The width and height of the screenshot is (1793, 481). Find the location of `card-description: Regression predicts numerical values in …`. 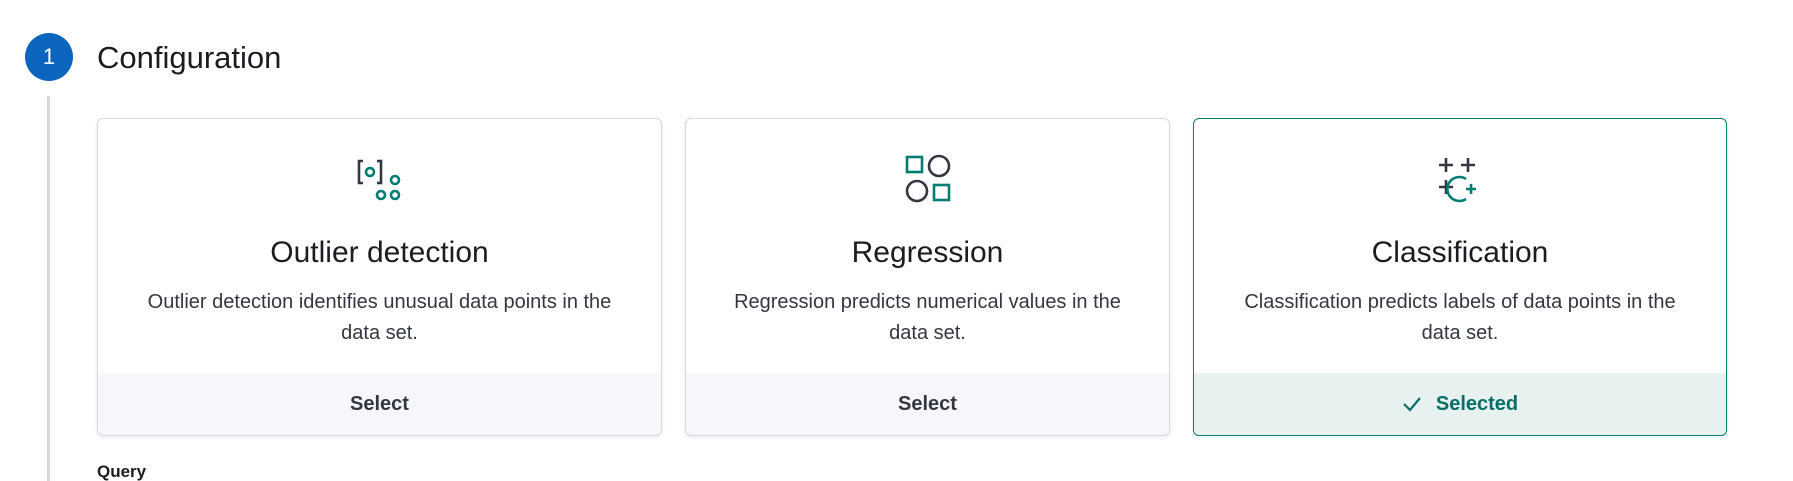

card-description: Regression predicts numerical values in … is located at coordinates (927, 317).